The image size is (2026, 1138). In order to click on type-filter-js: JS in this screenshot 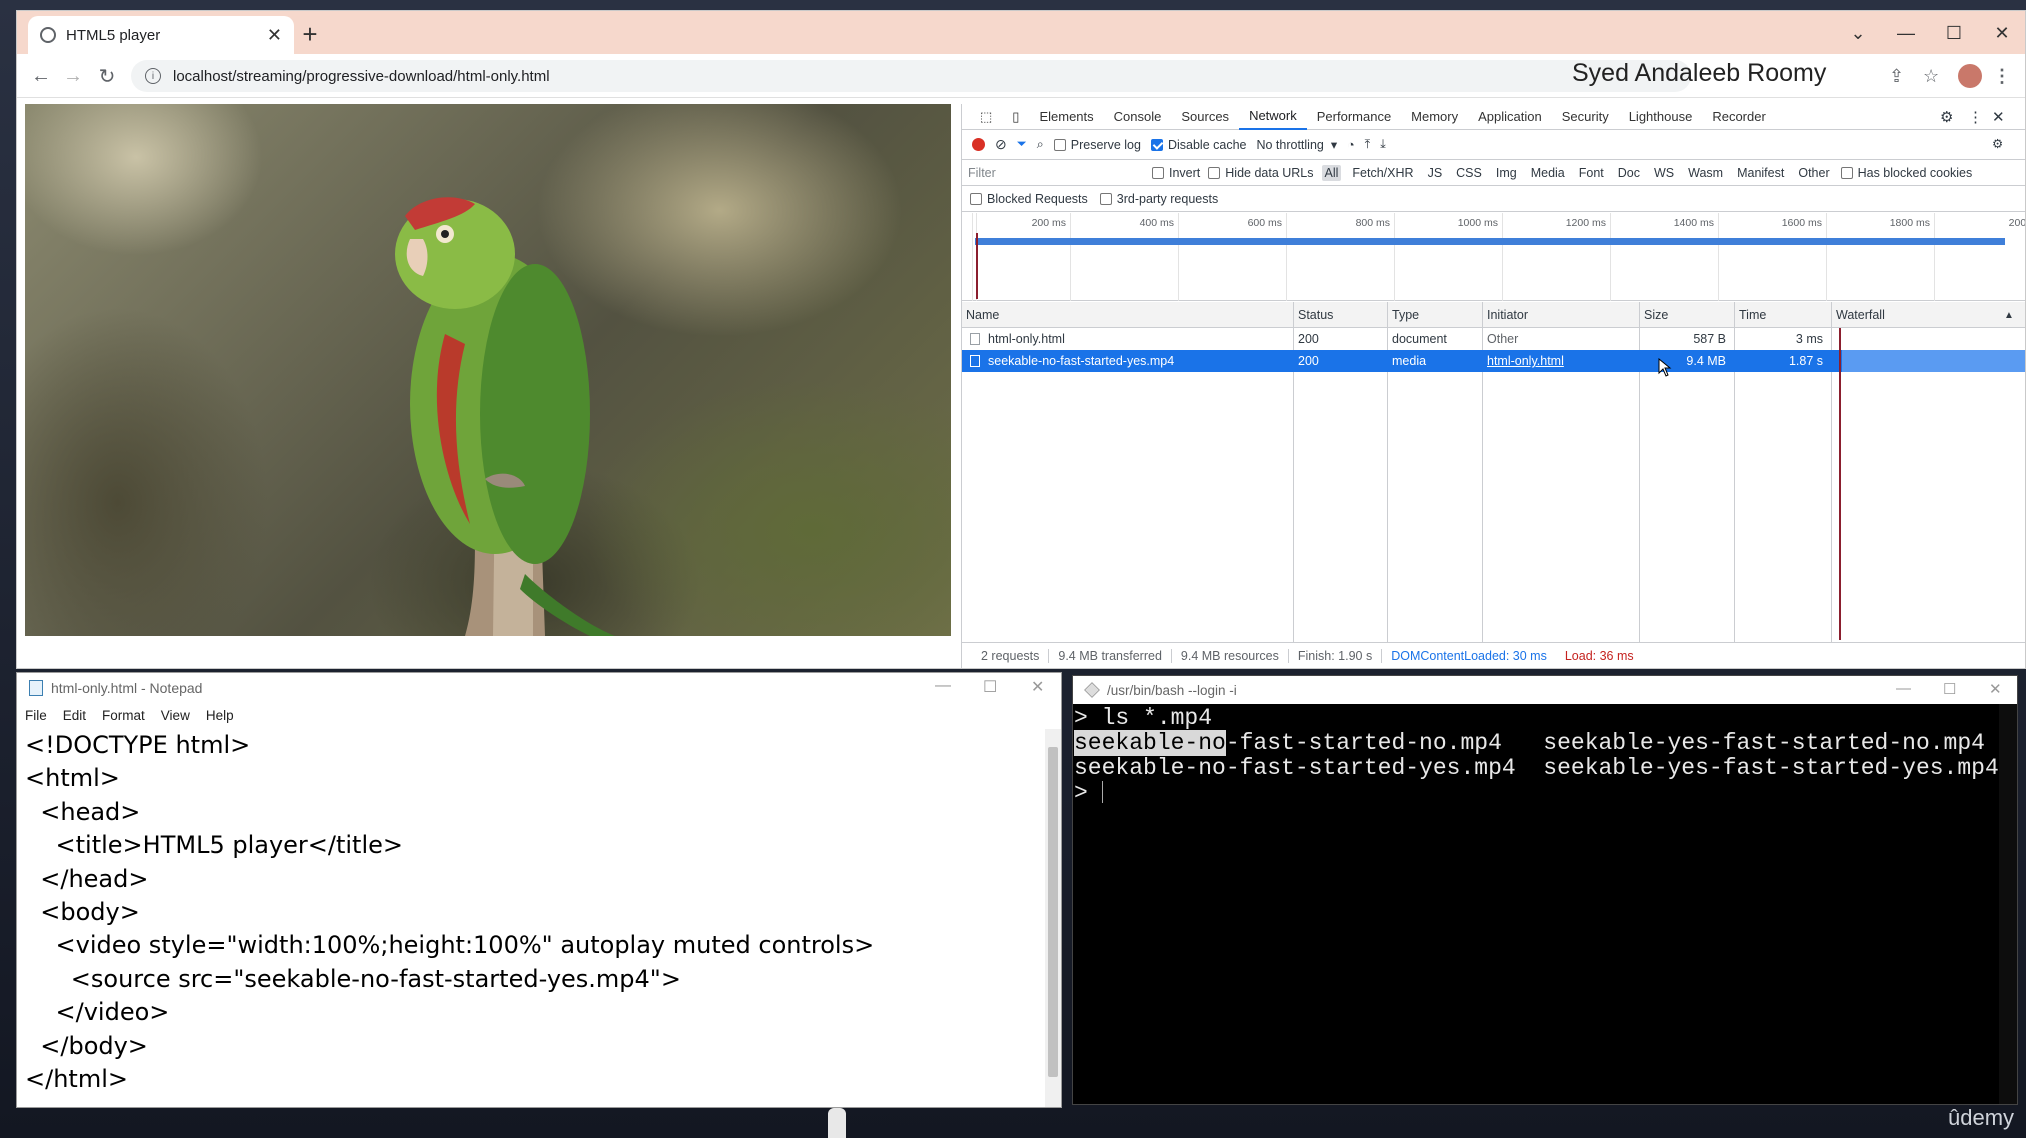, I will do `click(1435, 173)`.